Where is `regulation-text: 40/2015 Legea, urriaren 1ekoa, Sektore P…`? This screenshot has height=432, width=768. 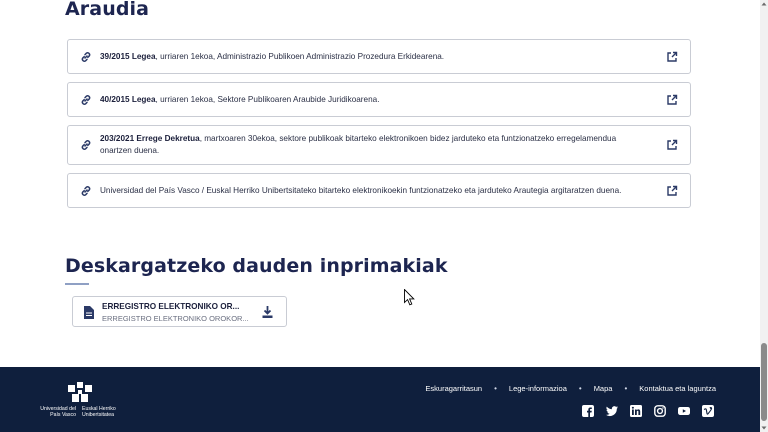
regulation-text: 40/2015 Legea, urriaren 1ekoa, Sektore P… is located at coordinates (240, 99).